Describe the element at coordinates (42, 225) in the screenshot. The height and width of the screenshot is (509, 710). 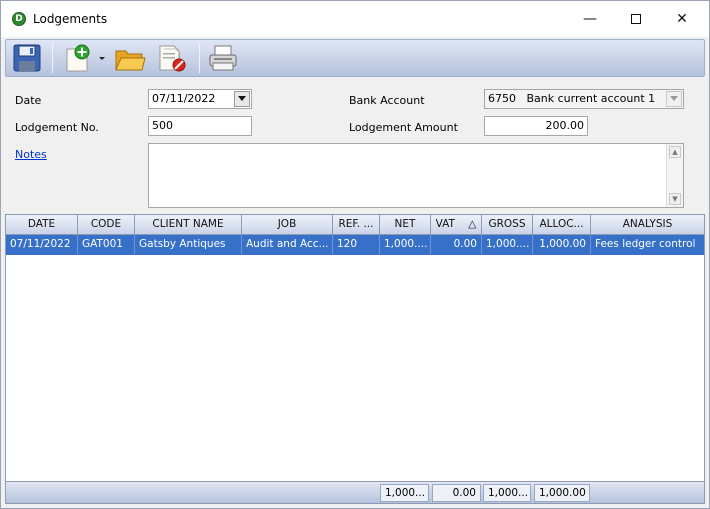
I see `column-header-date: DATE` at that location.